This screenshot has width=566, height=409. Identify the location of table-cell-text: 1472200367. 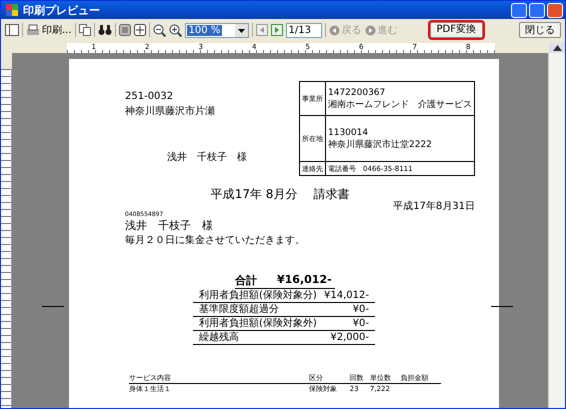
(357, 92).